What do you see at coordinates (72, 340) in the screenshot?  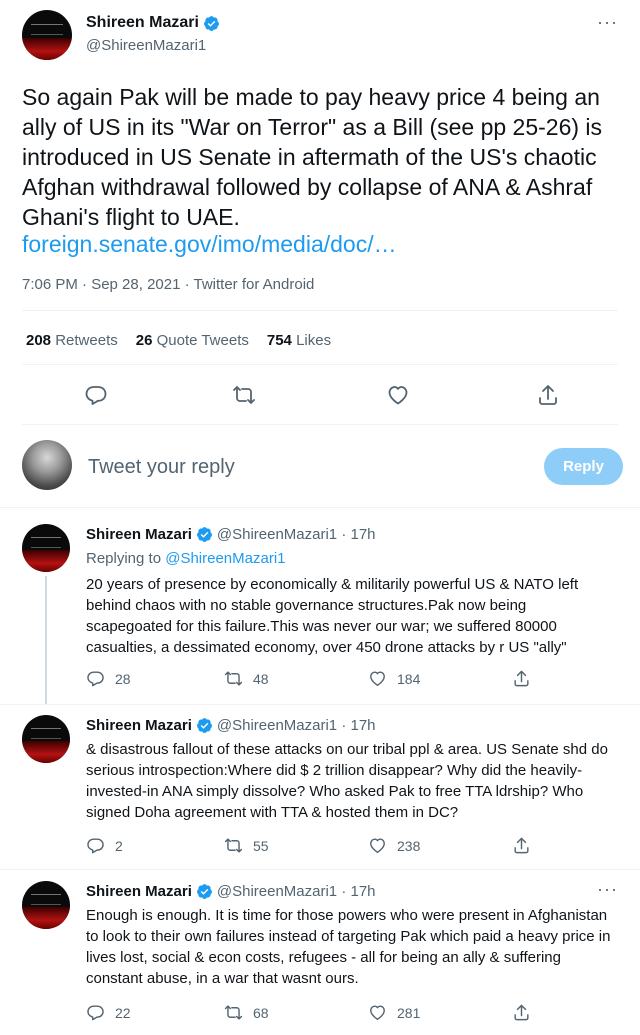 I see `retweets-stat: 208 Retweets` at bounding box center [72, 340].